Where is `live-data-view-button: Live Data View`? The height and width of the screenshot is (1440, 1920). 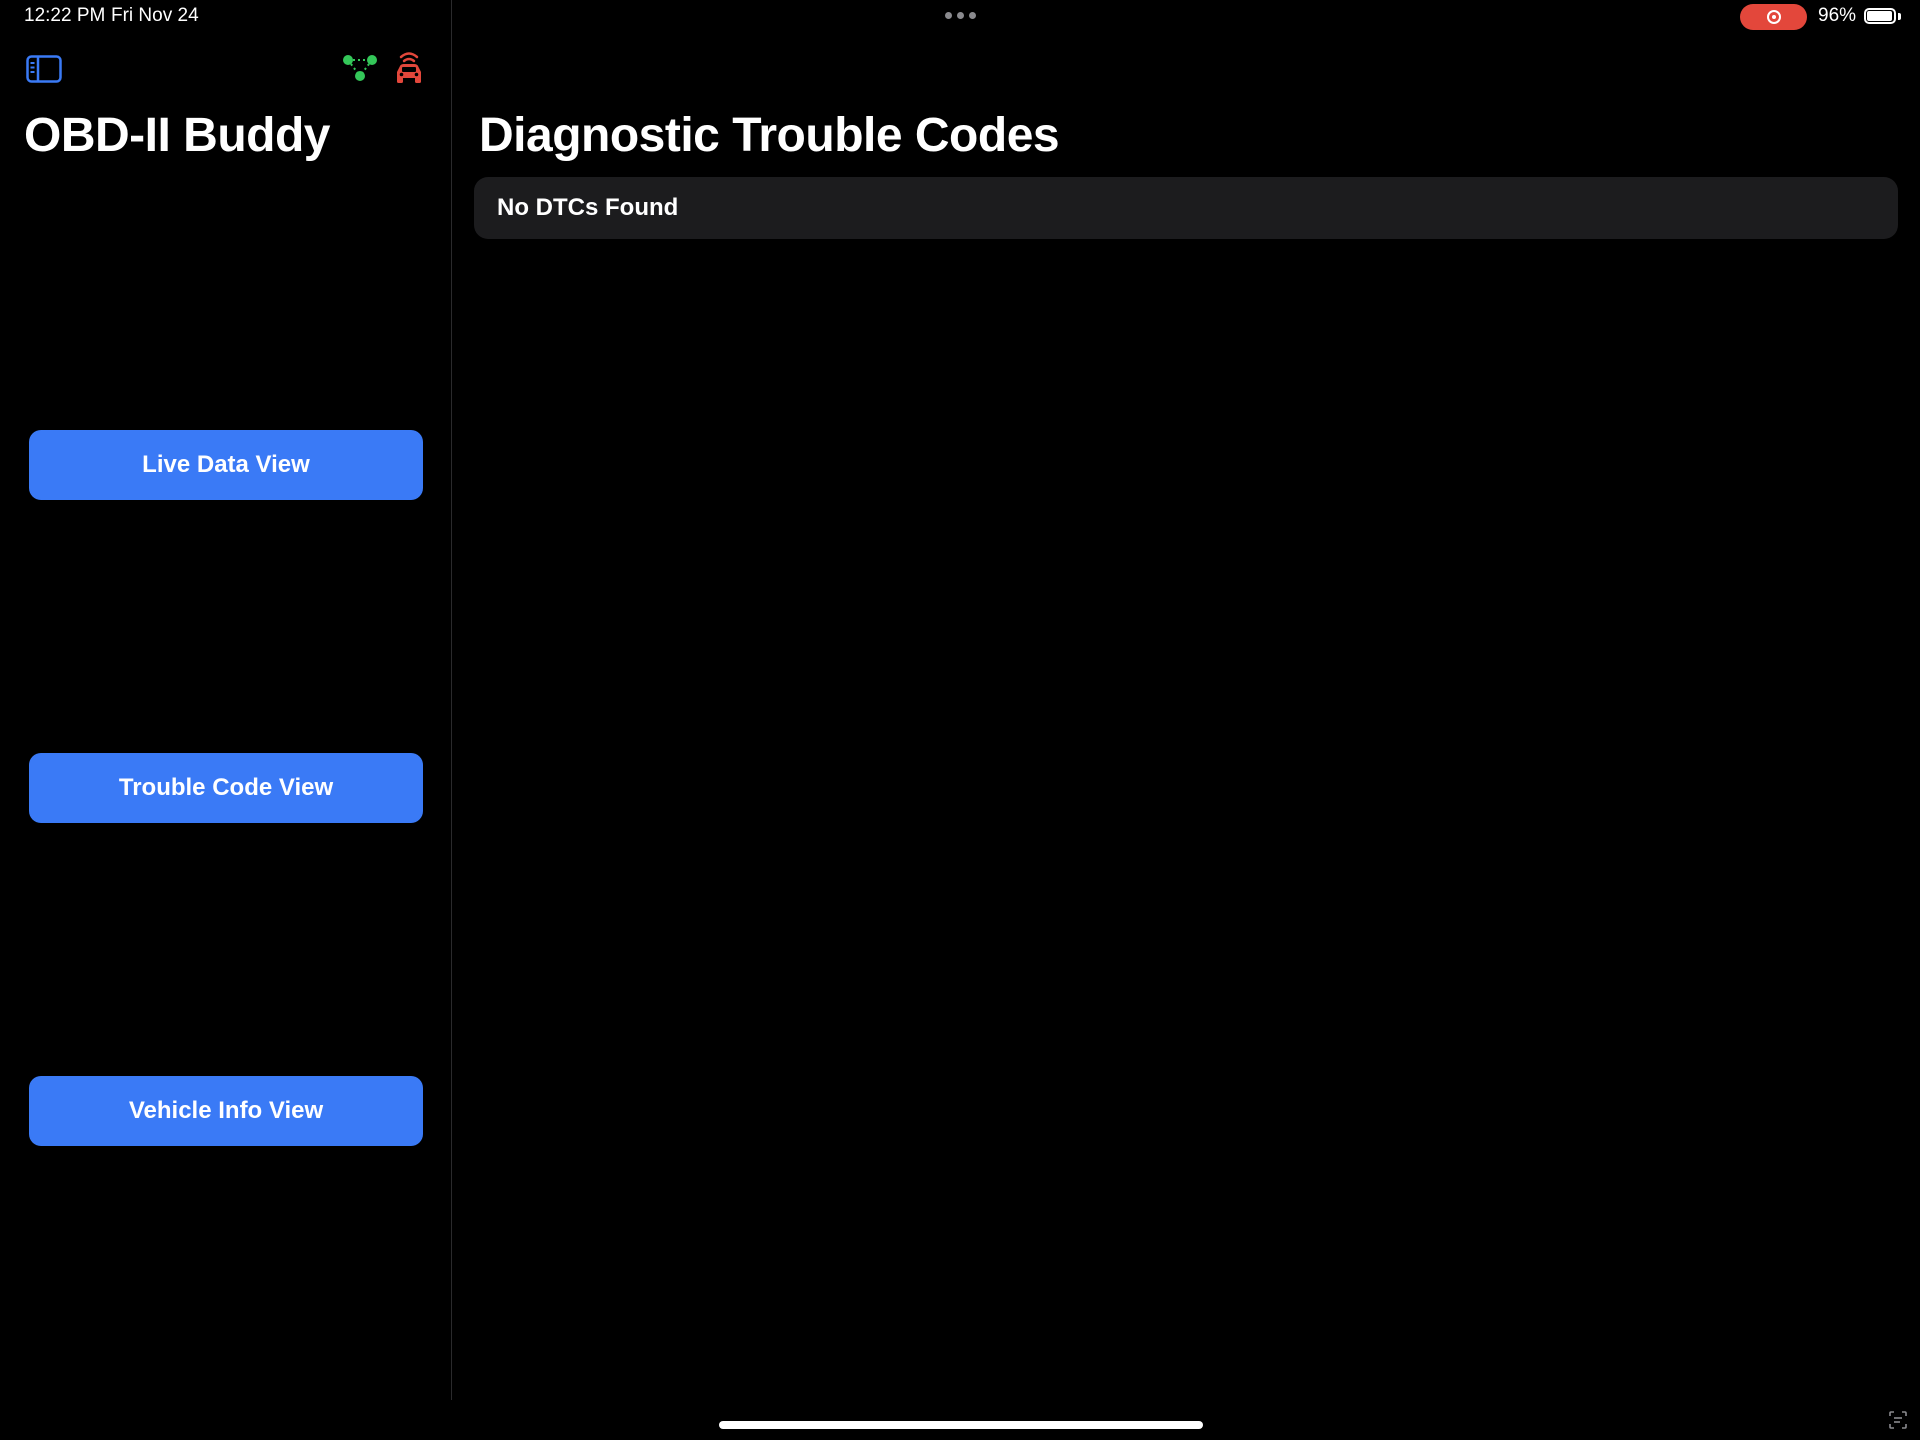 live-data-view-button: Live Data View is located at coordinates (226, 465).